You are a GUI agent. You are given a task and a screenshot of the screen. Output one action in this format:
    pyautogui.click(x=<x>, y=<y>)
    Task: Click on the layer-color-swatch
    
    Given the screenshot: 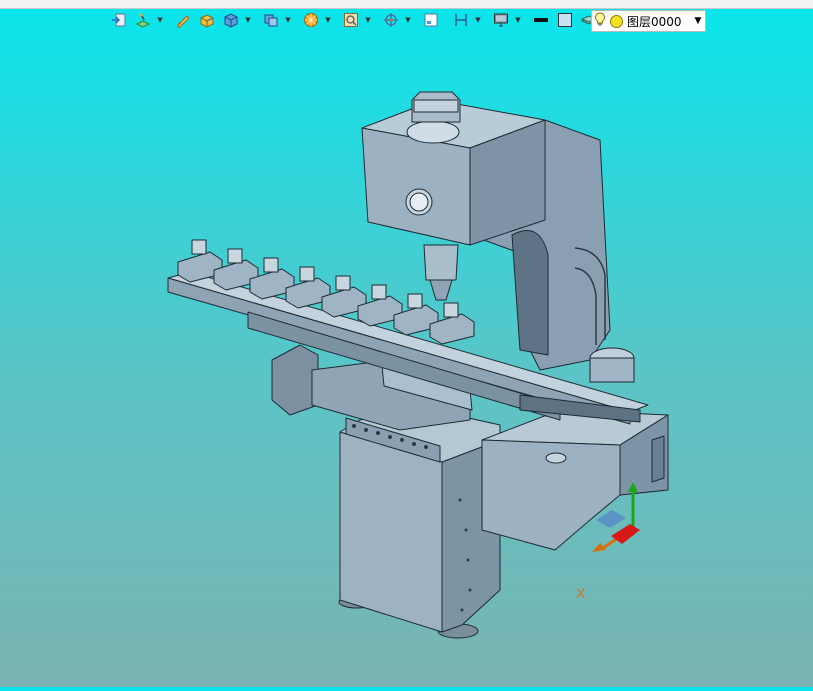 What is the action you would take?
    pyautogui.click(x=616, y=21)
    